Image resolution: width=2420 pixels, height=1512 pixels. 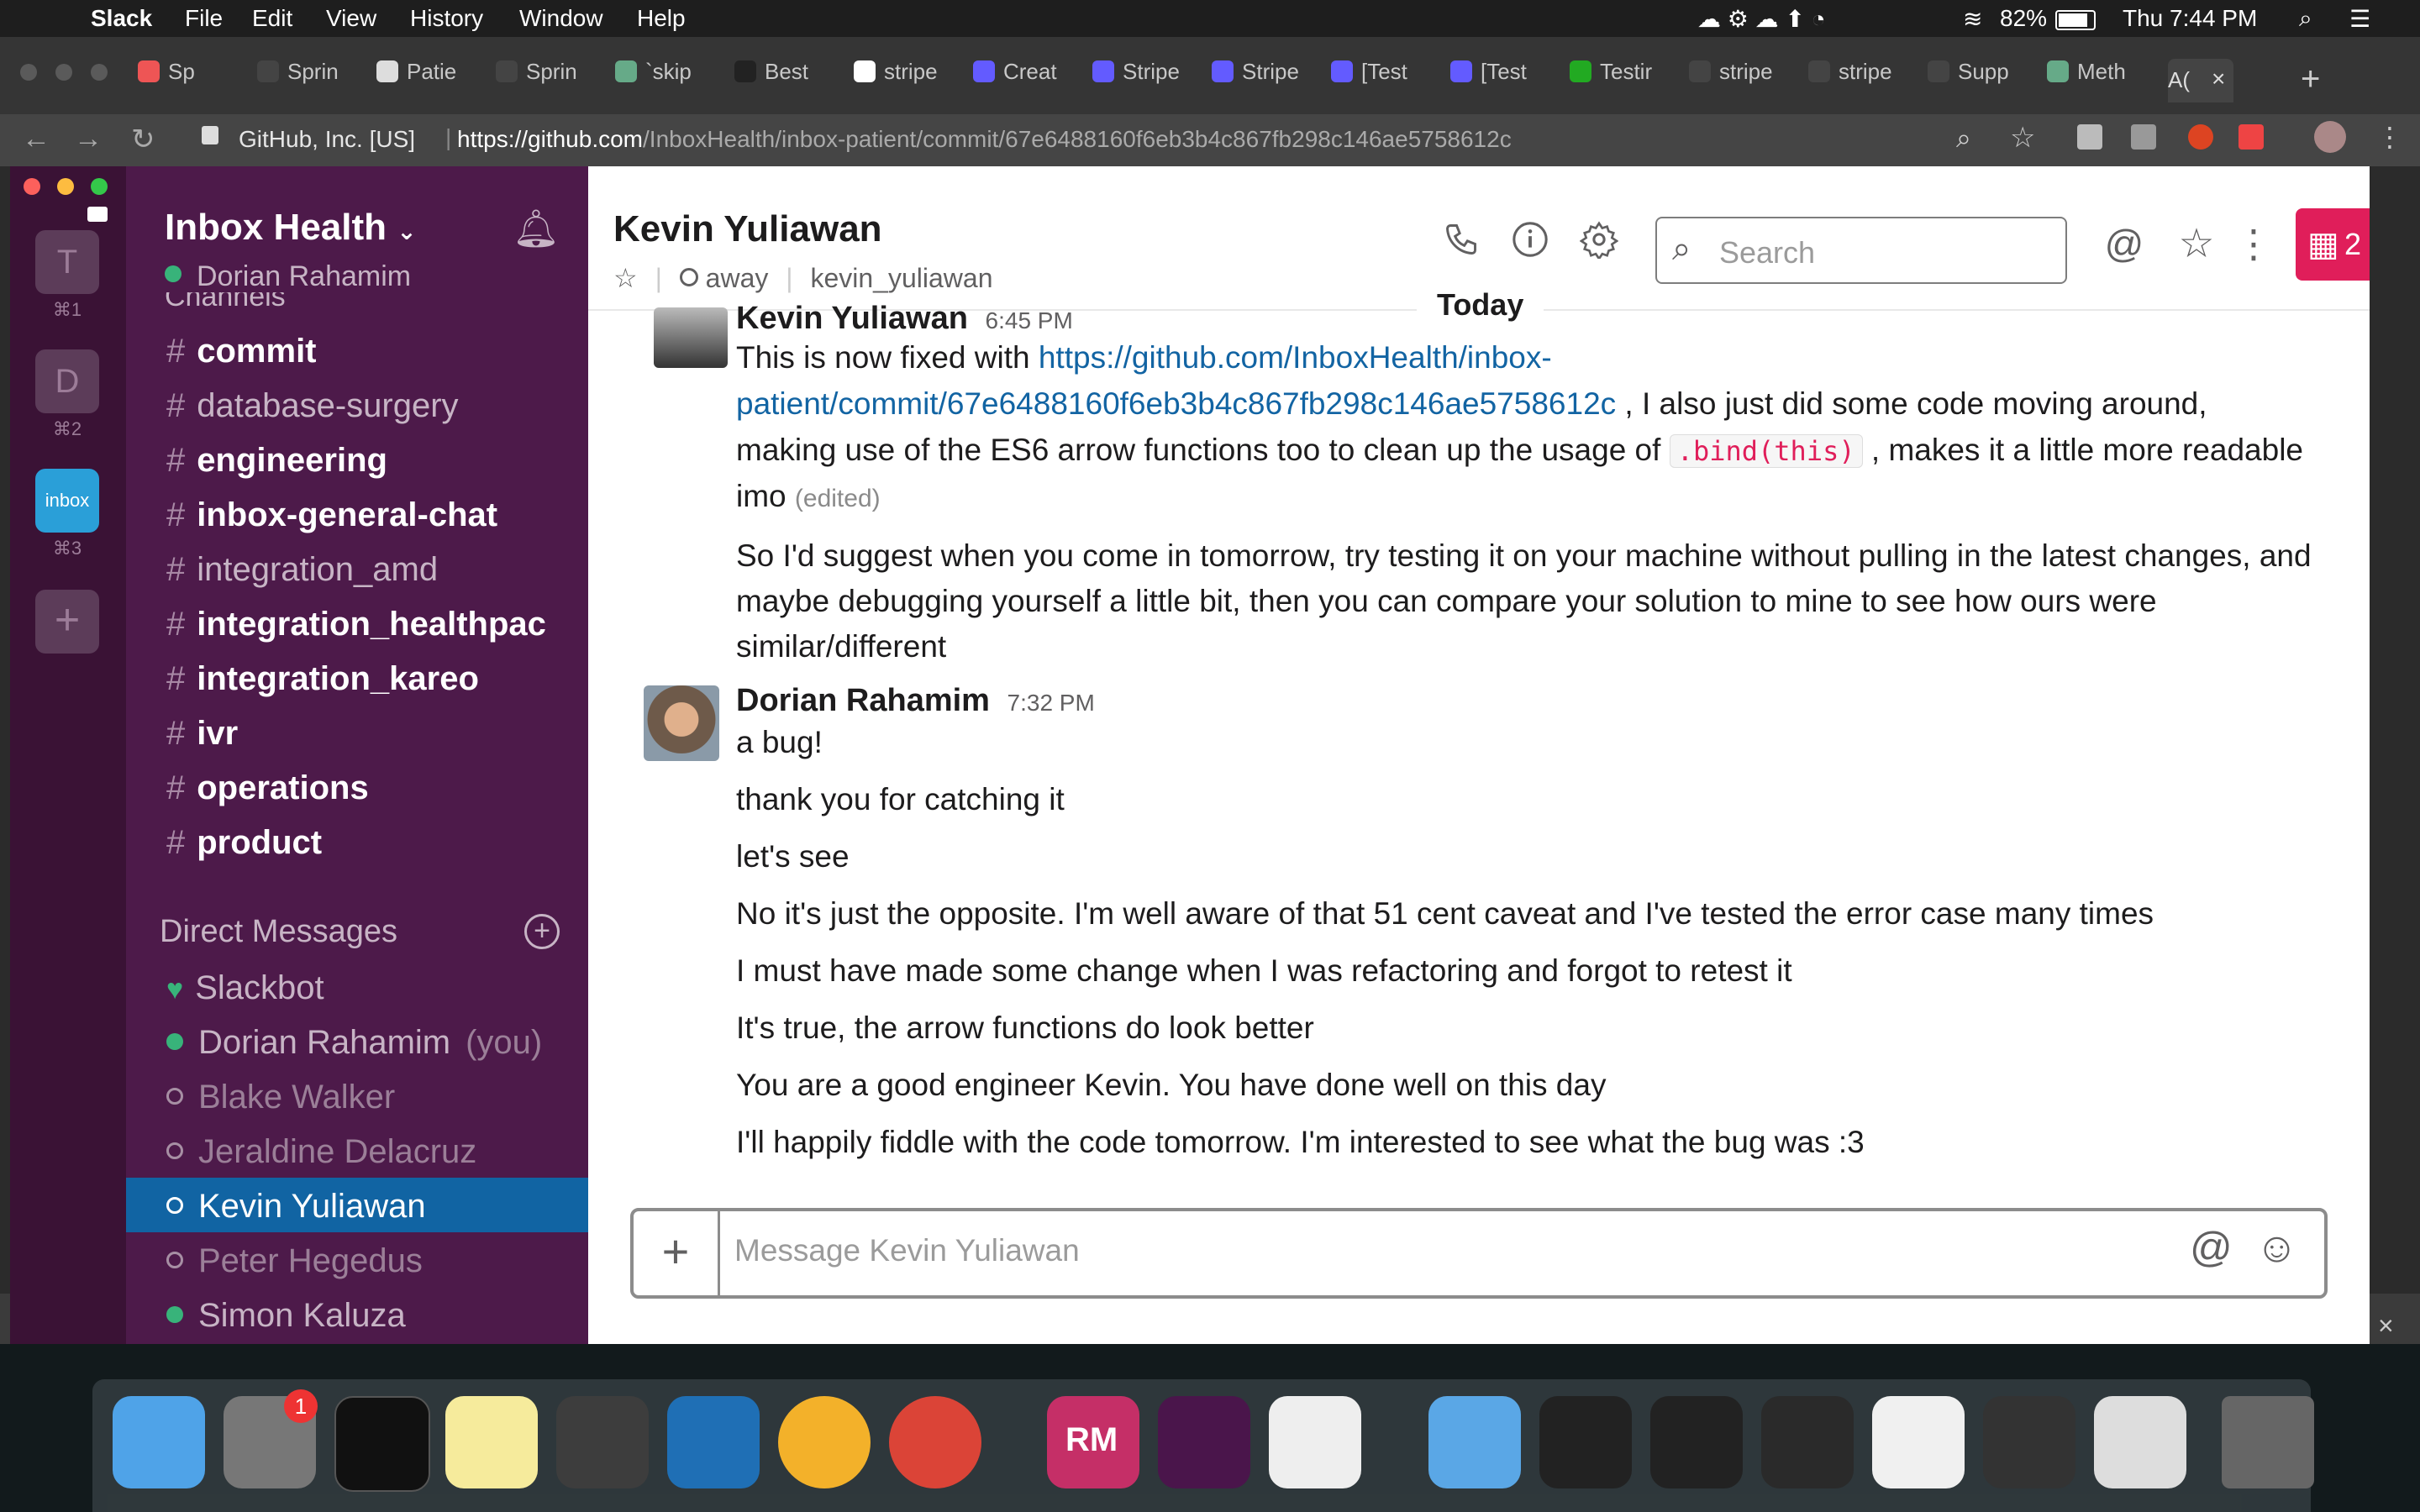 What do you see at coordinates (1027, 80) in the screenshot?
I see `browser-tab: Creat` at bounding box center [1027, 80].